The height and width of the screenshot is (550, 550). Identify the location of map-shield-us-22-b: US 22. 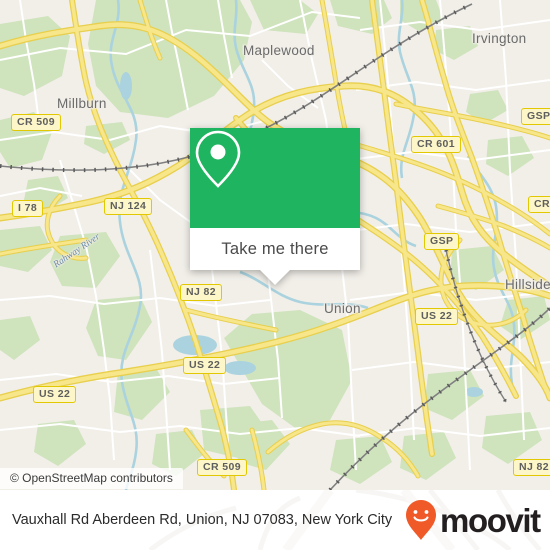
(205, 365).